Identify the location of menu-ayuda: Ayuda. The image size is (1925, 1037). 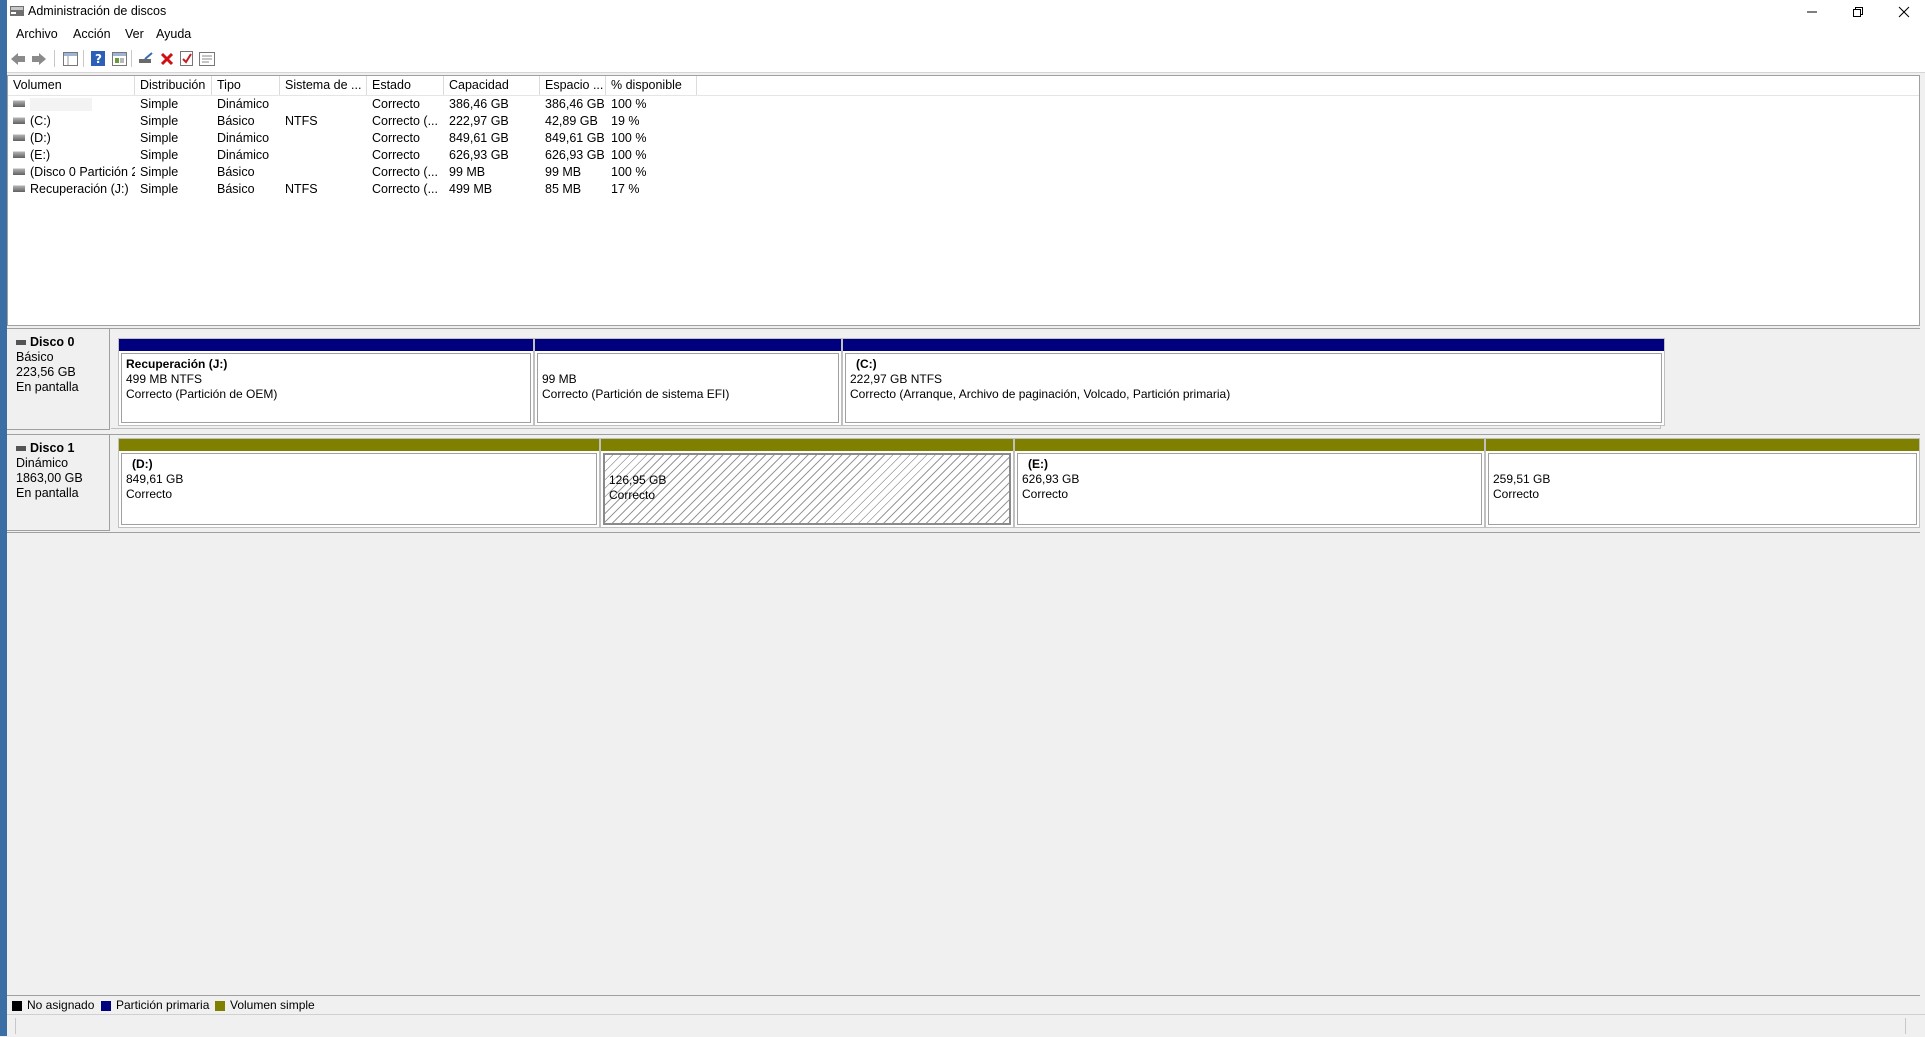
(173, 34).